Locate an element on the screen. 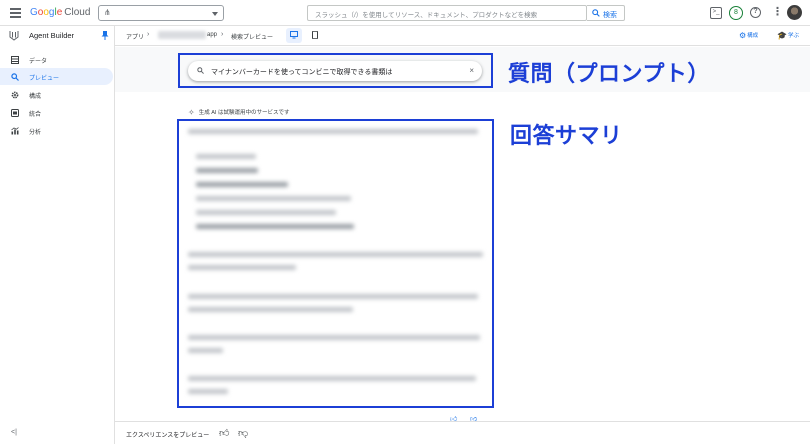 This screenshot has width=810, height=444. preview-feedback-bar: エクスペリエンスをプレビュー 👍︎ 👎︎ is located at coordinates (462, 432).